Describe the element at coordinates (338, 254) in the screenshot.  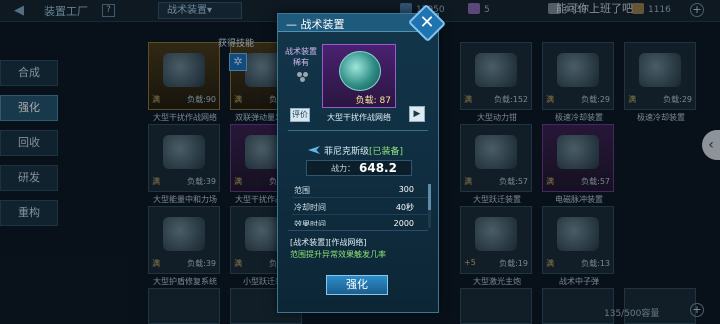
I see `description-effect: 范围提升异常效果触发几率` at that location.